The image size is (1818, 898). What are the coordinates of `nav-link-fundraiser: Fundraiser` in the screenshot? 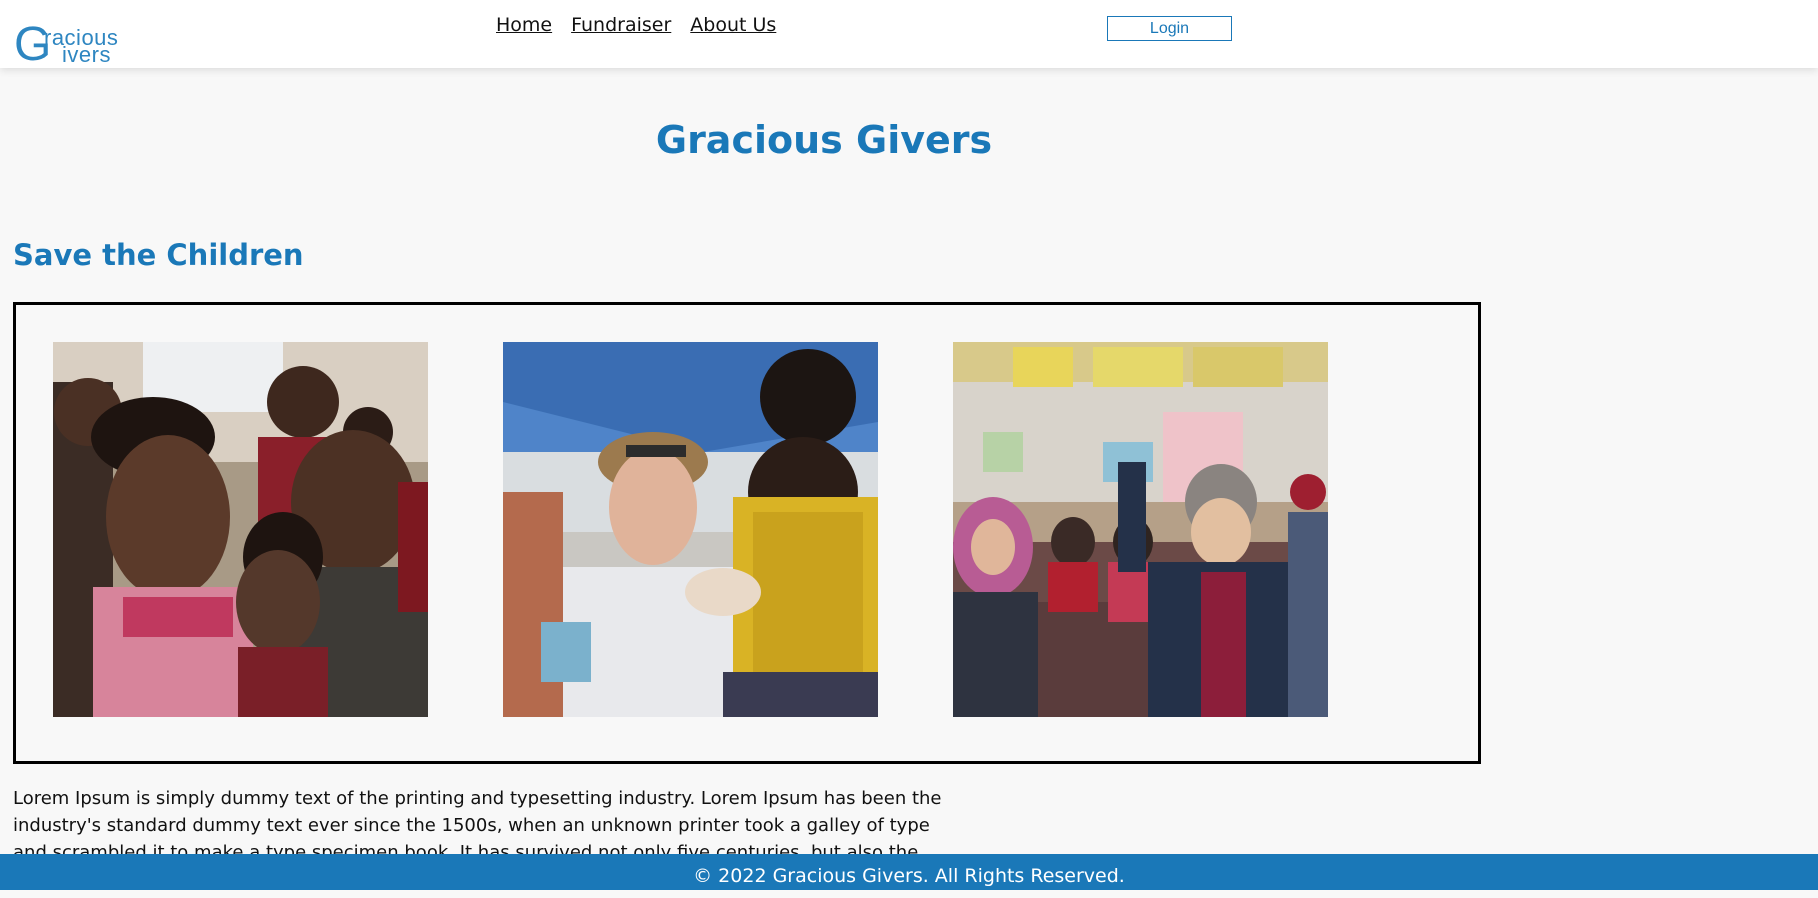 It's located at (621, 25).